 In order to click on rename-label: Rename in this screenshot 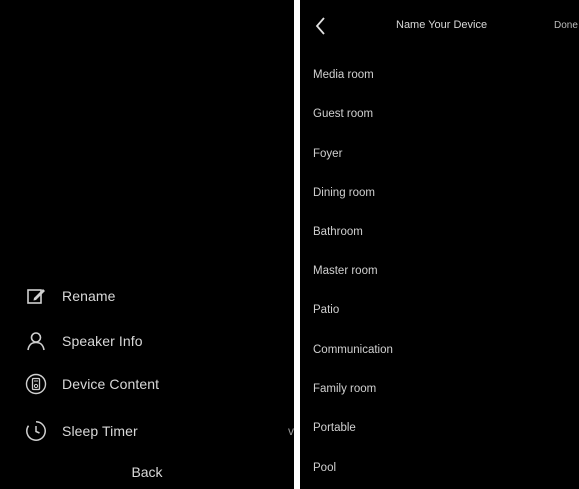, I will do `click(89, 296)`.